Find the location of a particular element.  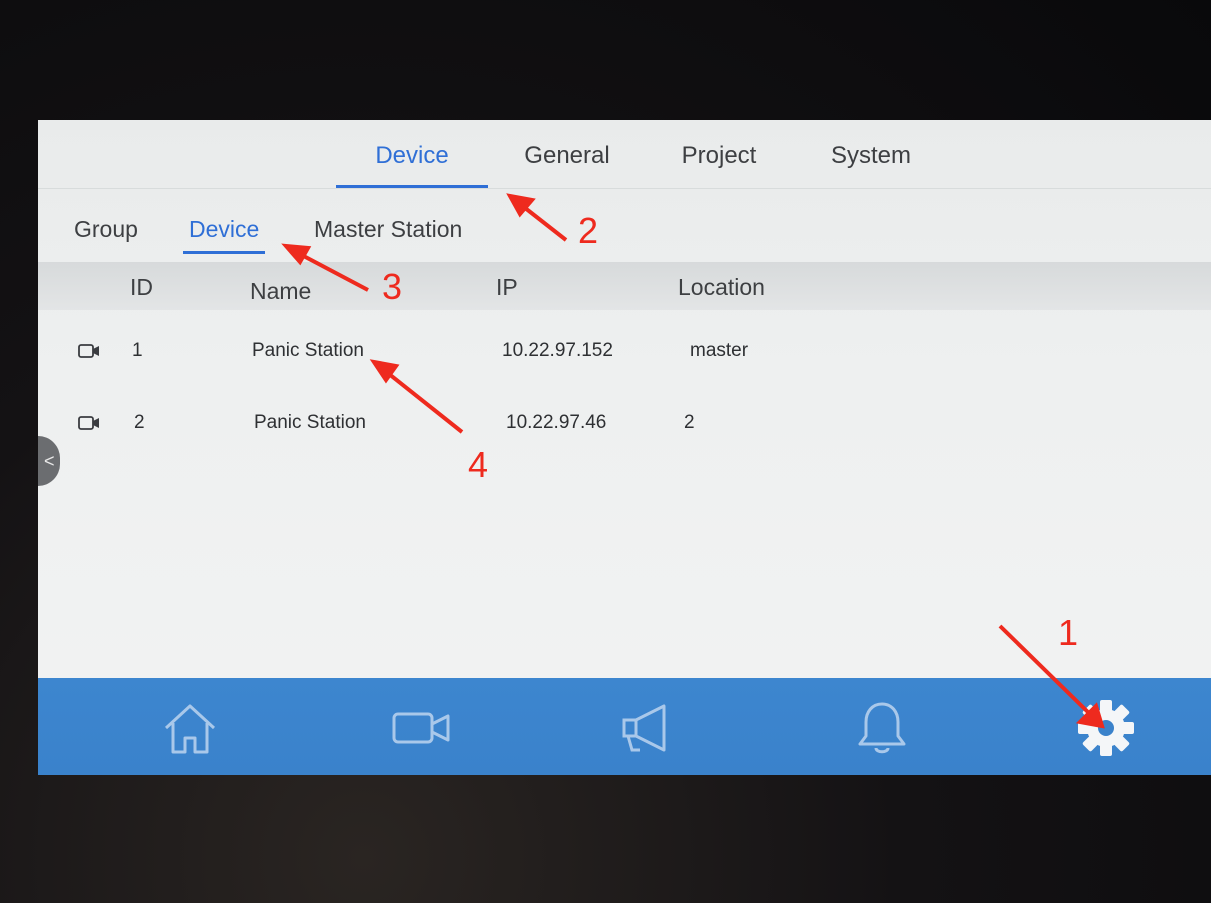

bottom-nav-bar is located at coordinates (624, 726).